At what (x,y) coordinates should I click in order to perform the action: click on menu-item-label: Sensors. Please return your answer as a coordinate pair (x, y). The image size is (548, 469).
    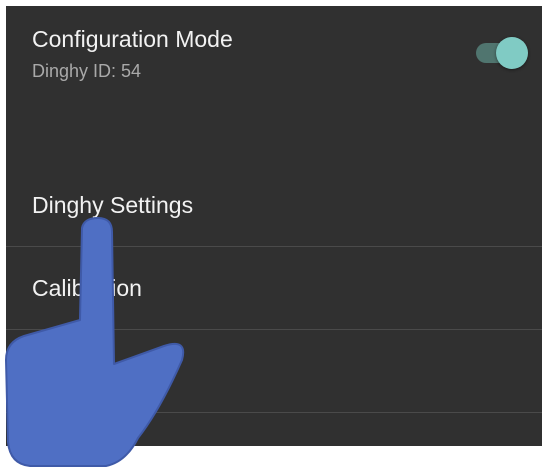
    Looking at the image, I should click on (74, 371).